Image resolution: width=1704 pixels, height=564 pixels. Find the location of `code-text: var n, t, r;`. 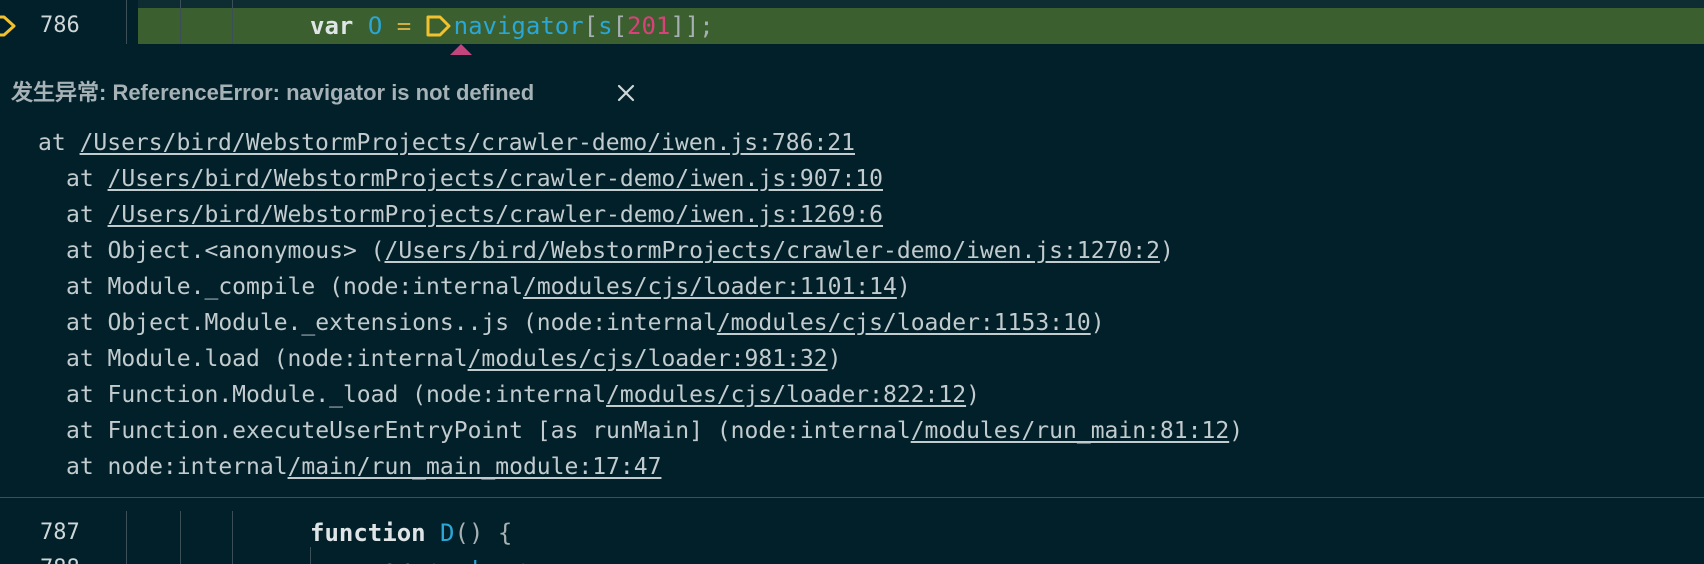

code-text: var n, t, r; is located at coordinates (454, 557).